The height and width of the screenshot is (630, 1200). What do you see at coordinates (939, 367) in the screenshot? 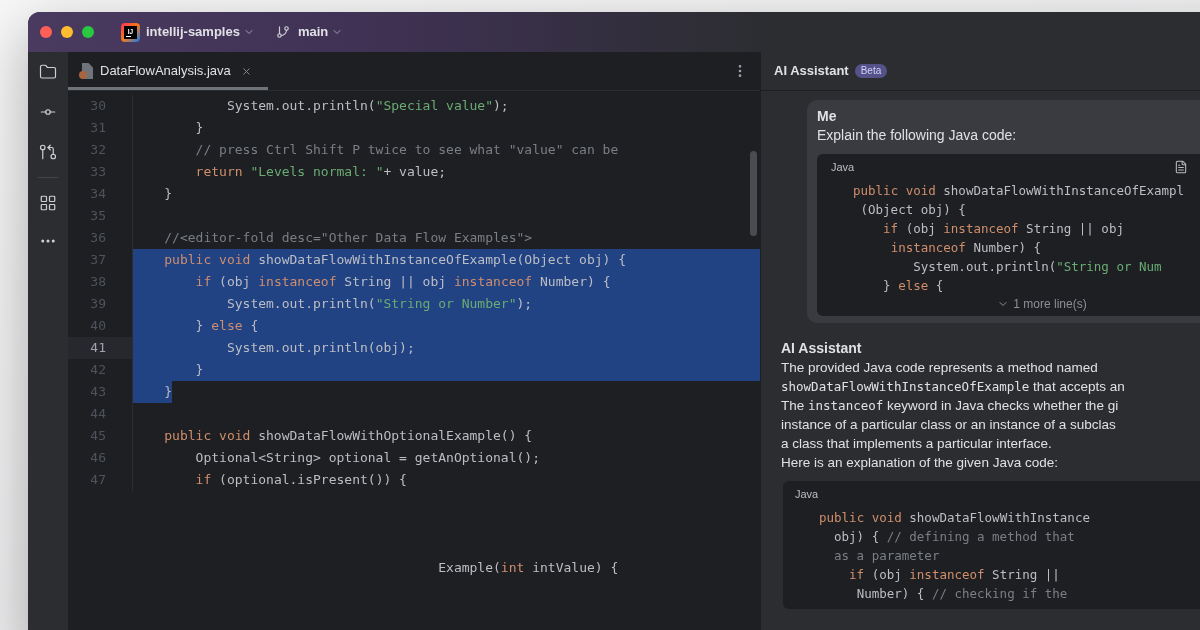
I see `message-text: The provided Java code represents a method named` at bounding box center [939, 367].